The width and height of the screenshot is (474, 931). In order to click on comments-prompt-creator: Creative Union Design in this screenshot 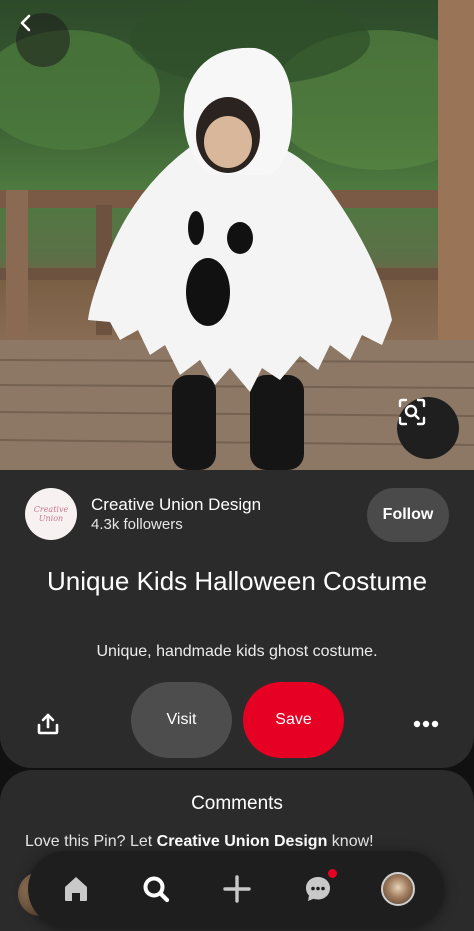, I will do `click(242, 841)`.